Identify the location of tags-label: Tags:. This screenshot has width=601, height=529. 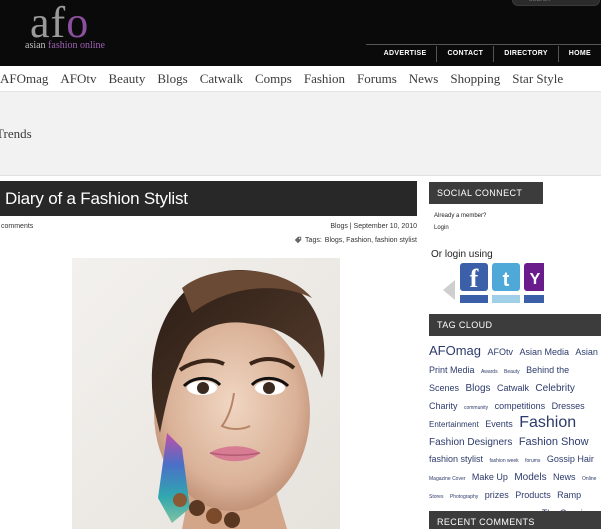
(313, 240).